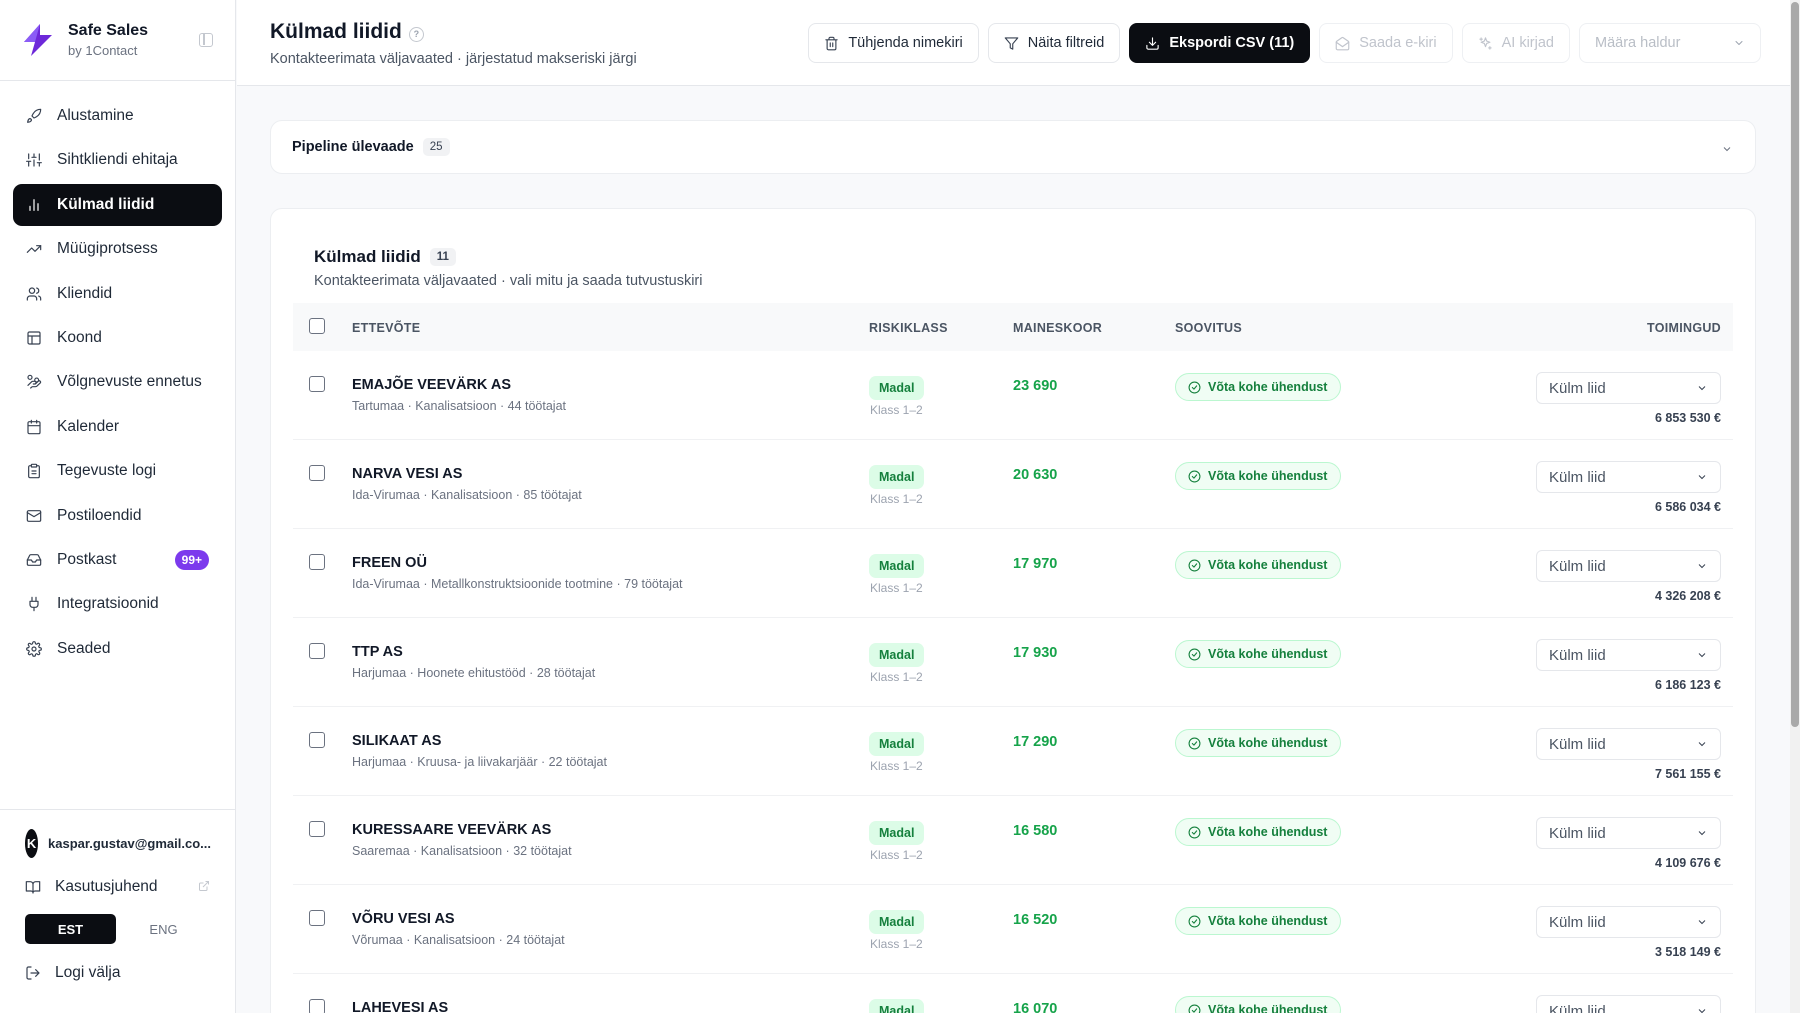 Image resolution: width=1800 pixels, height=1013 pixels. Describe the element at coordinates (407, 474) in the screenshot. I see `company-name: NARVA VESI AS` at that location.